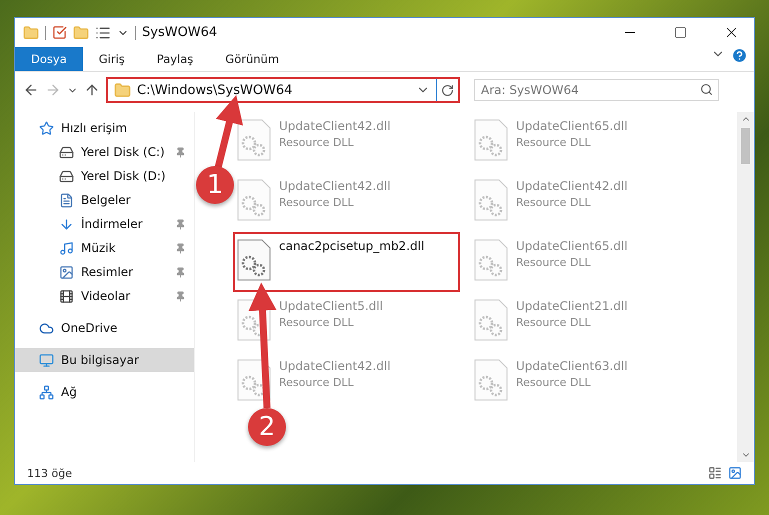 The width and height of the screenshot is (769, 515). I want to click on sidebar-item: Ağ, so click(104, 392).